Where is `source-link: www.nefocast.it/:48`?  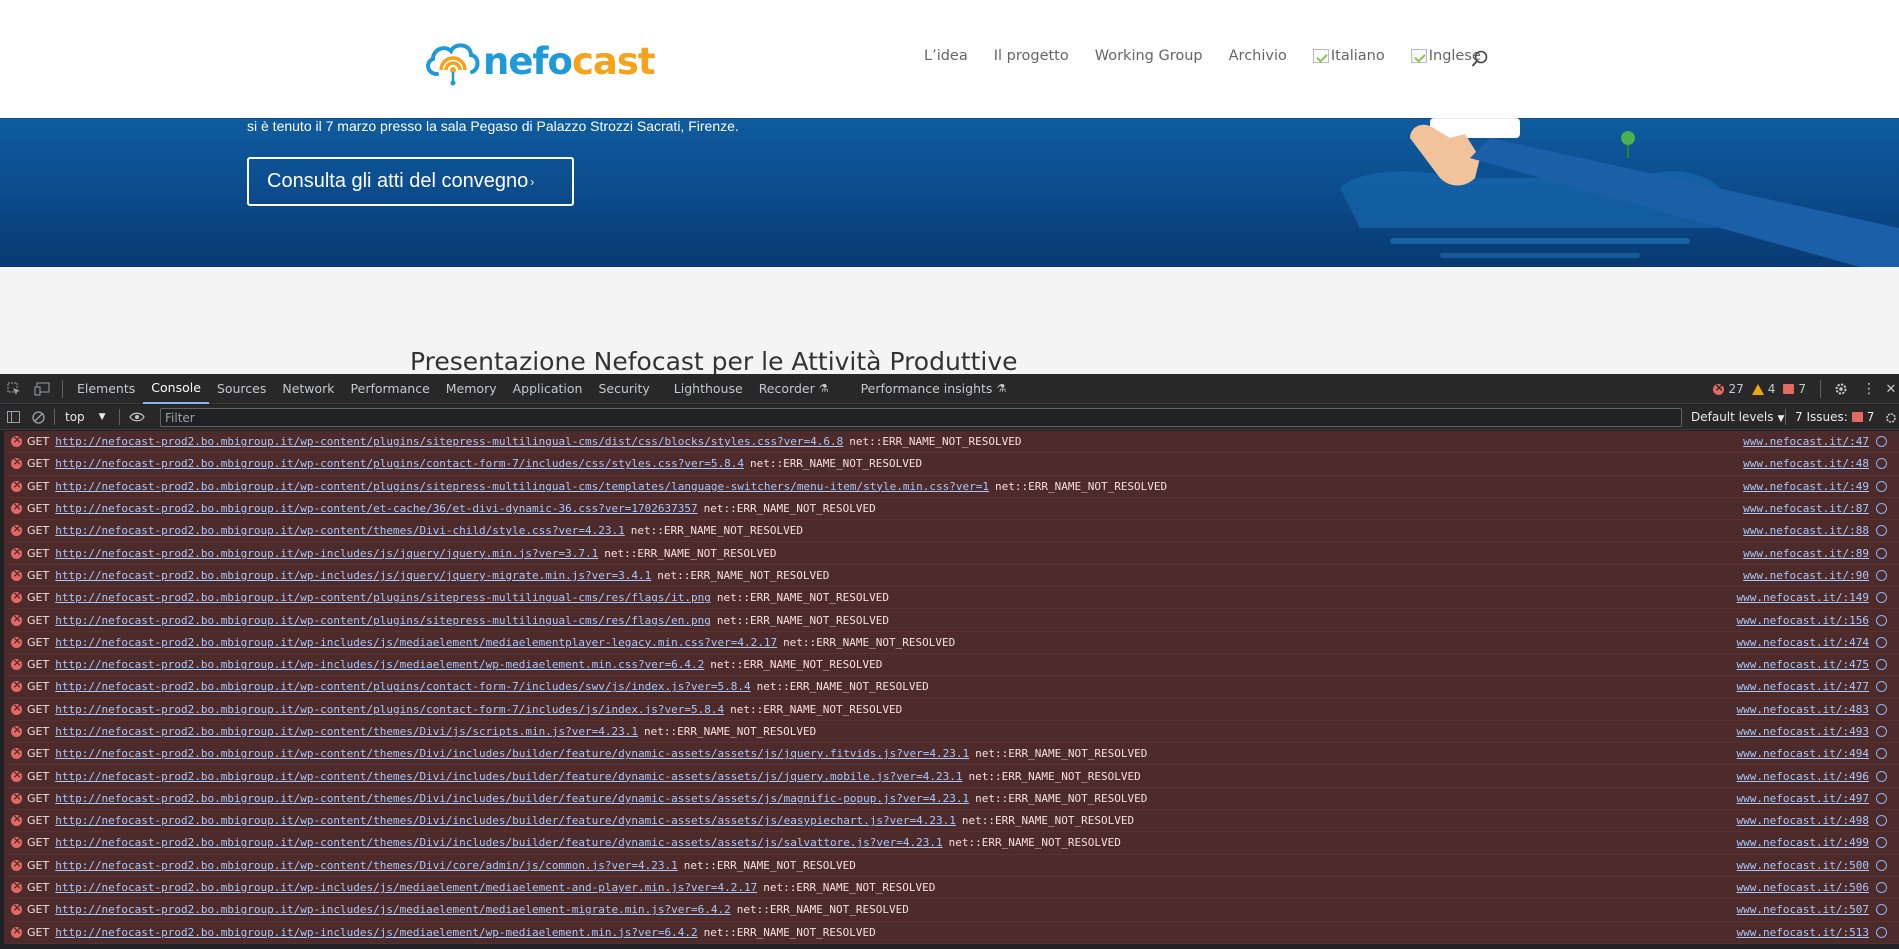
source-link: www.nefocast.it/:48 is located at coordinates (1806, 463).